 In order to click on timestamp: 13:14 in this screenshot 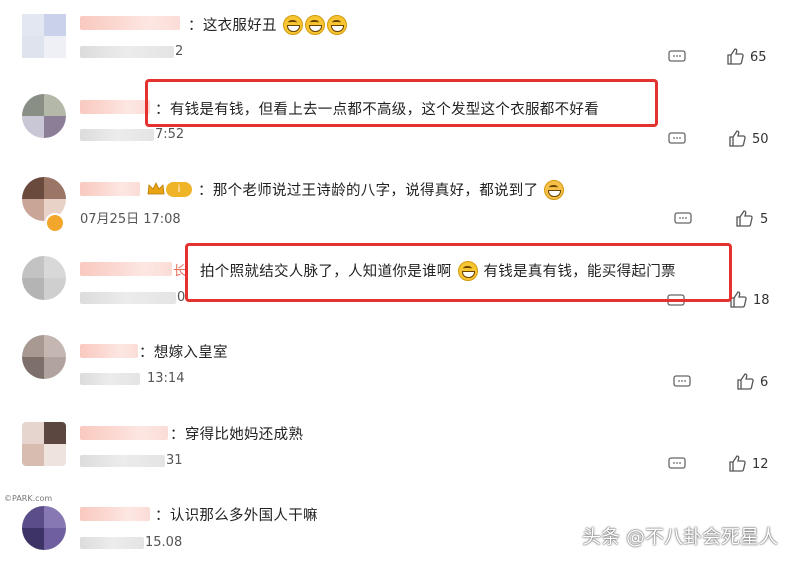, I will do `click(166, 378)`.